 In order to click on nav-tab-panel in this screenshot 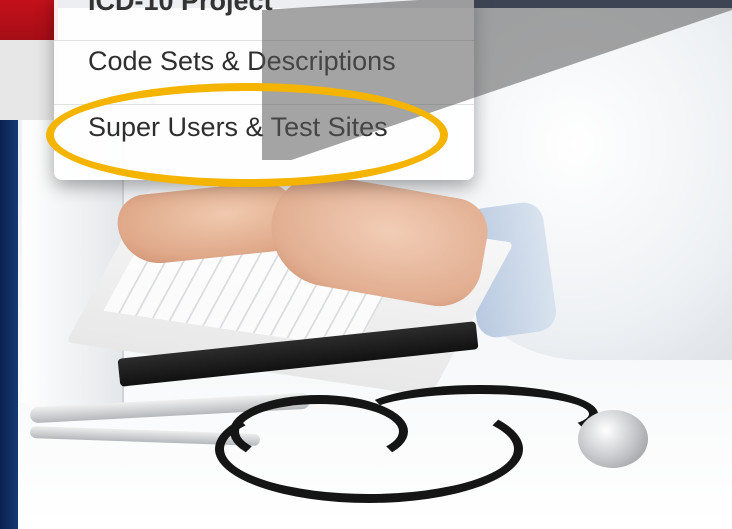, I will do `click(29, 80)`.